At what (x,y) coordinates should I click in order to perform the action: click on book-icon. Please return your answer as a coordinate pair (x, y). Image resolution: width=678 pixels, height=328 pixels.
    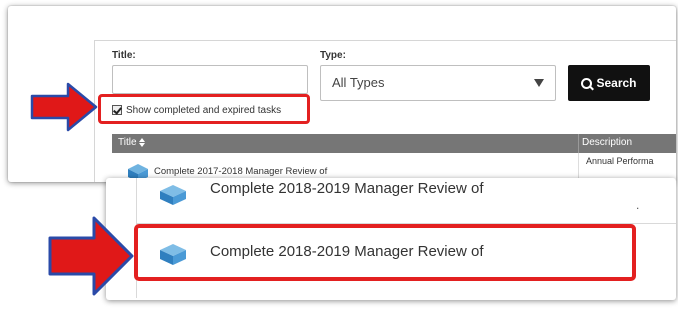
    Looking at the image, I should click on (173, 195).